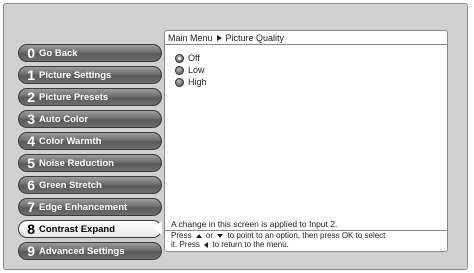 The height and width of the screenshot is (273, 474). What do you see at coordinates (198, 235) in the screenshot?
I see `up-arrow-icon` at bounding box center [198, 235].